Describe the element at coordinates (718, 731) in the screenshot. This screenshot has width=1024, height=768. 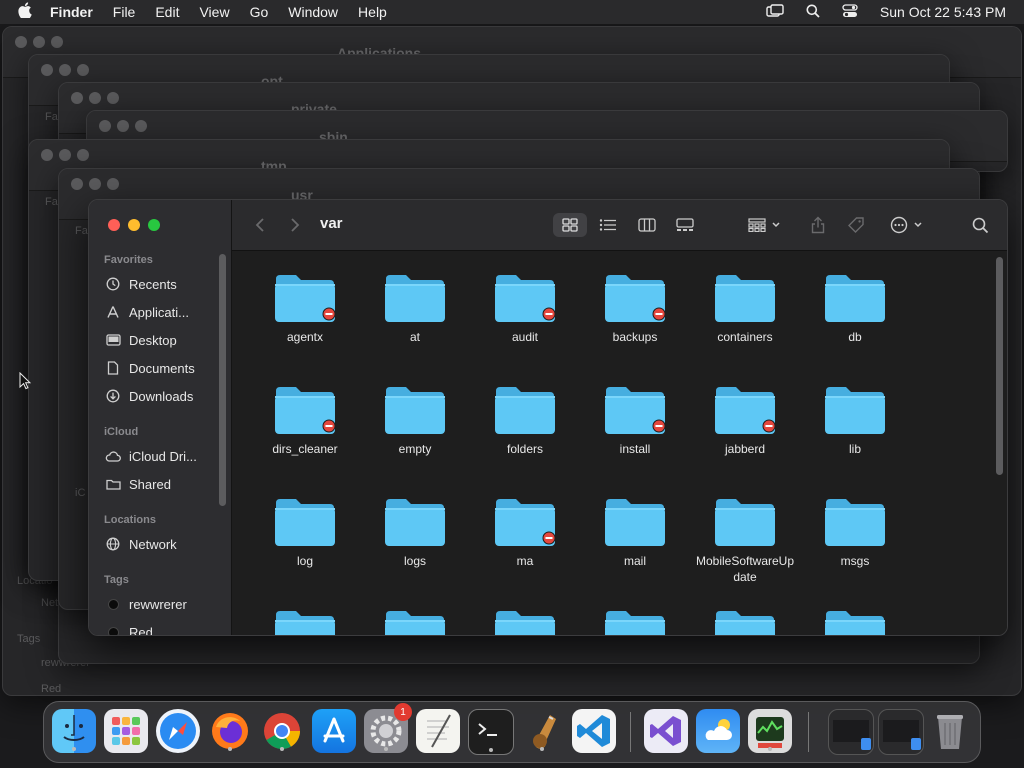
I see `dock-weather-icon` at that location.